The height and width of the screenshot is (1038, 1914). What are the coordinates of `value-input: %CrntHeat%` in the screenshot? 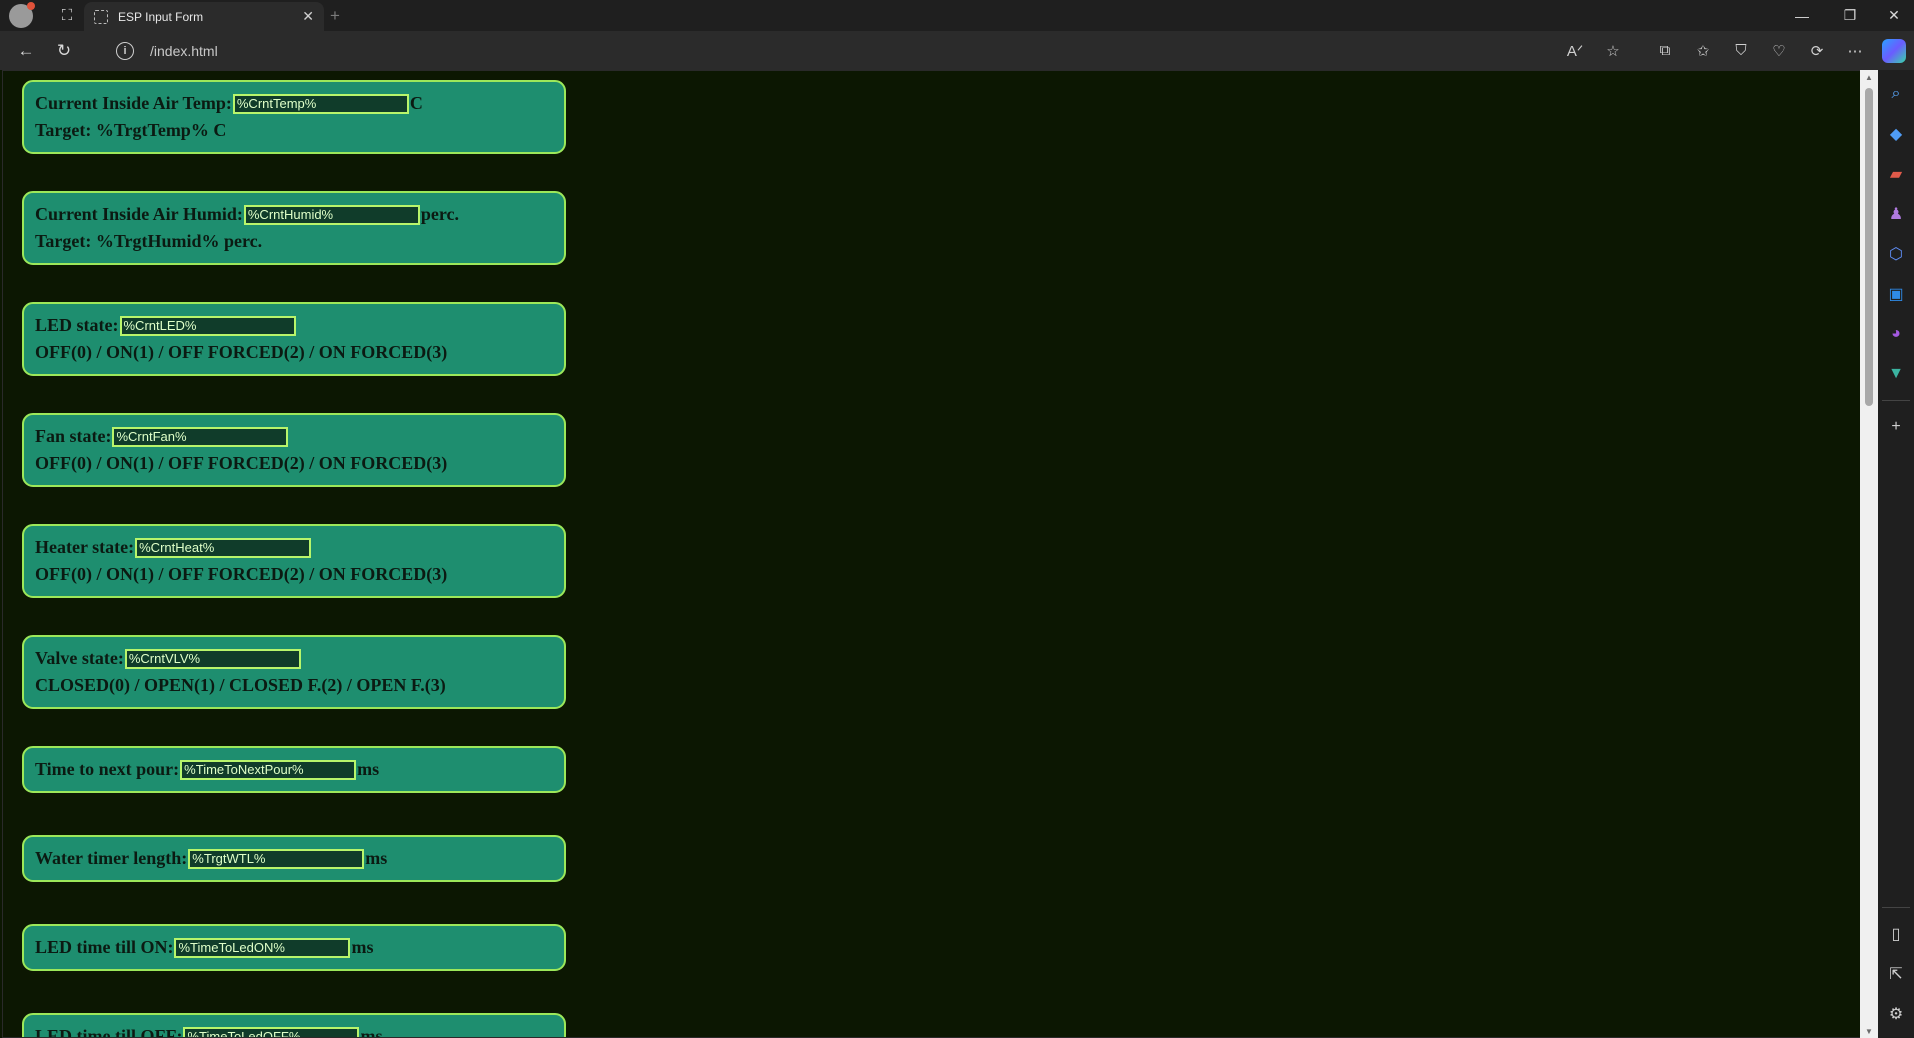 It's located at (223, 547).